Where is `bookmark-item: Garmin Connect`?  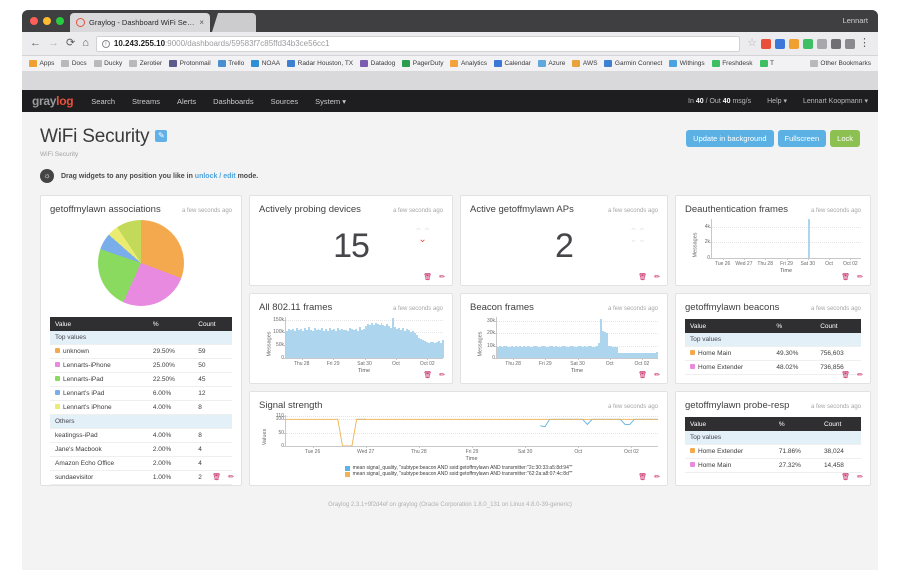
bookmark-item: Garmin Connect is located at coordinates (633, 63).